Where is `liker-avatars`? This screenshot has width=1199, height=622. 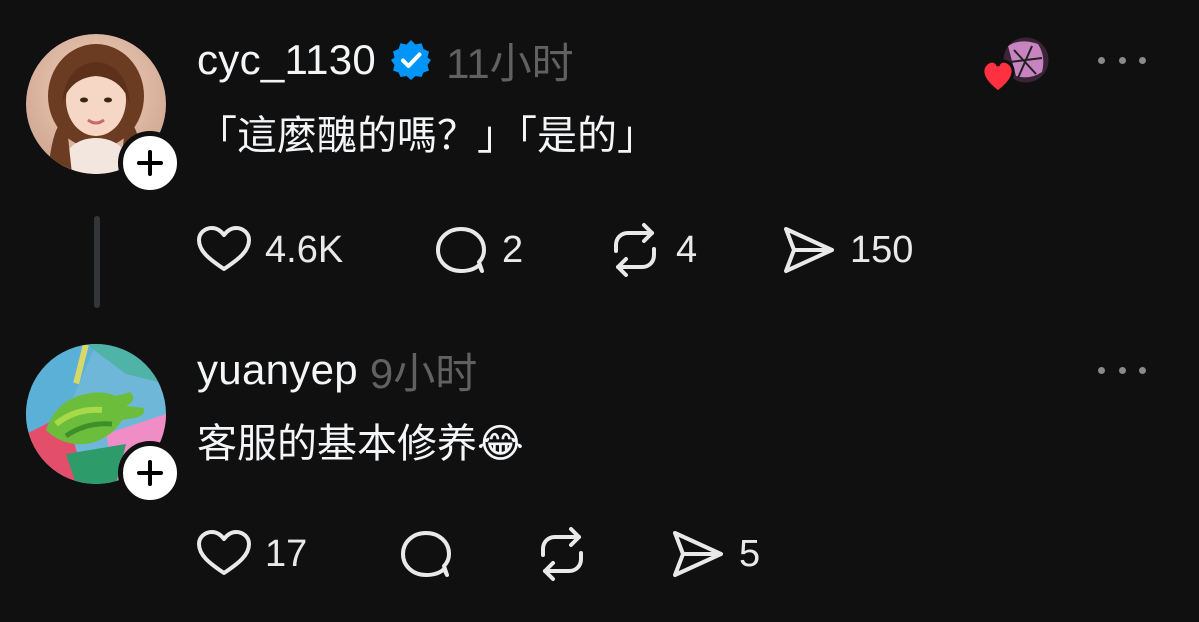
liker-avatars is located at coordinates (1016, 65).